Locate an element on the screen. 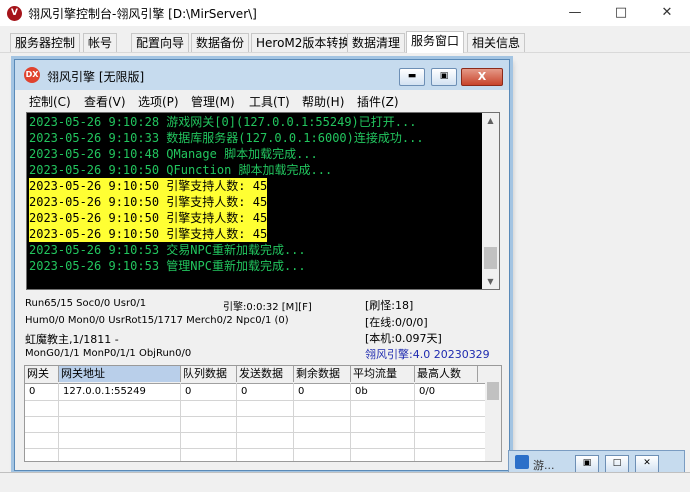  menu-view: 查看(V) is located at coordinates (105, 101).